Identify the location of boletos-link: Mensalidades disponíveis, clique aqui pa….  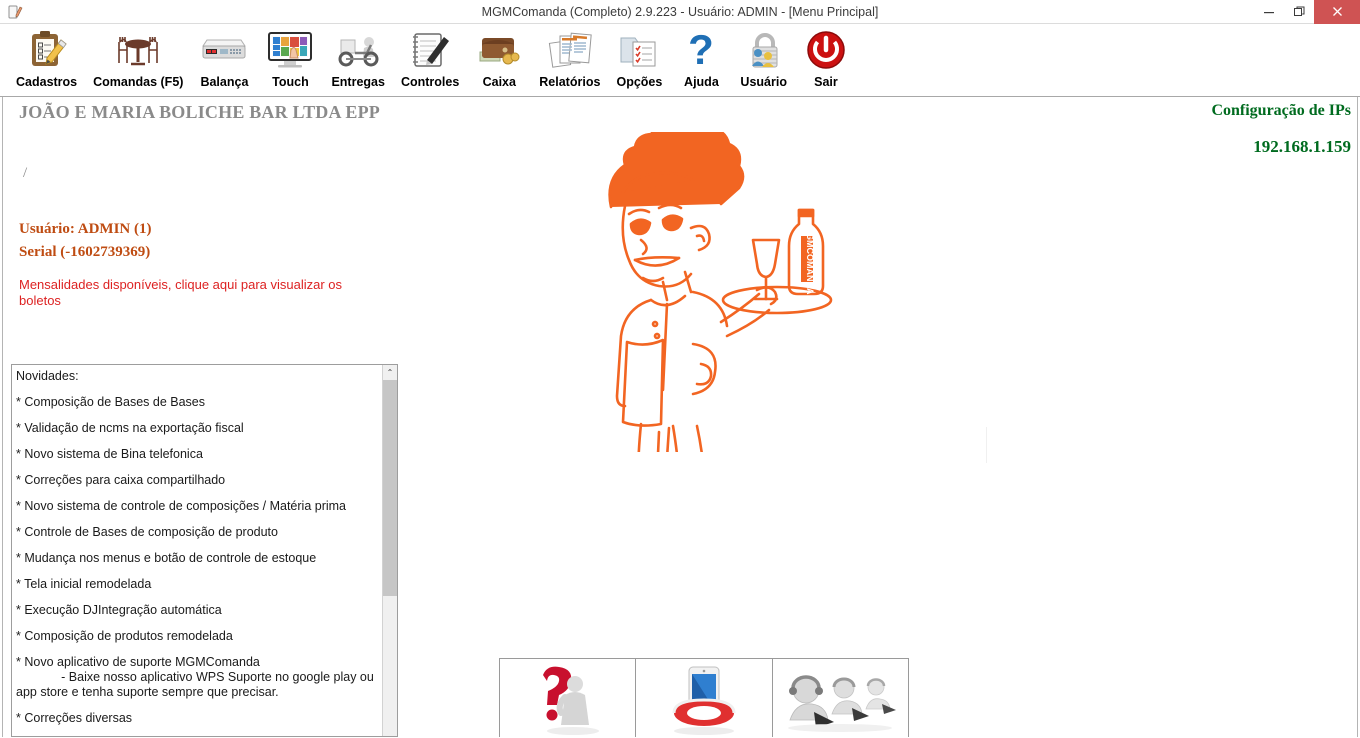
(203, 293).